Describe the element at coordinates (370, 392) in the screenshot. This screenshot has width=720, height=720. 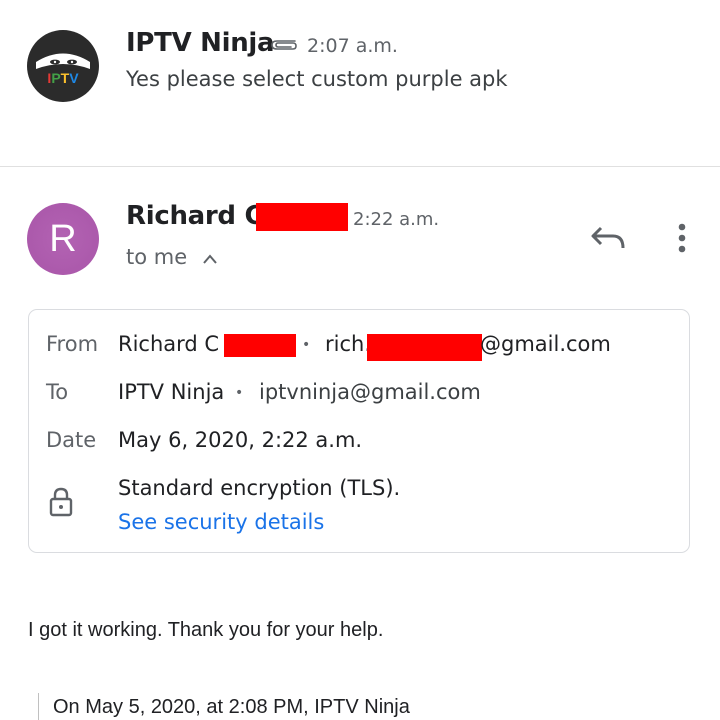
I see `to-email: iptvninja@gmail.com` at that location.